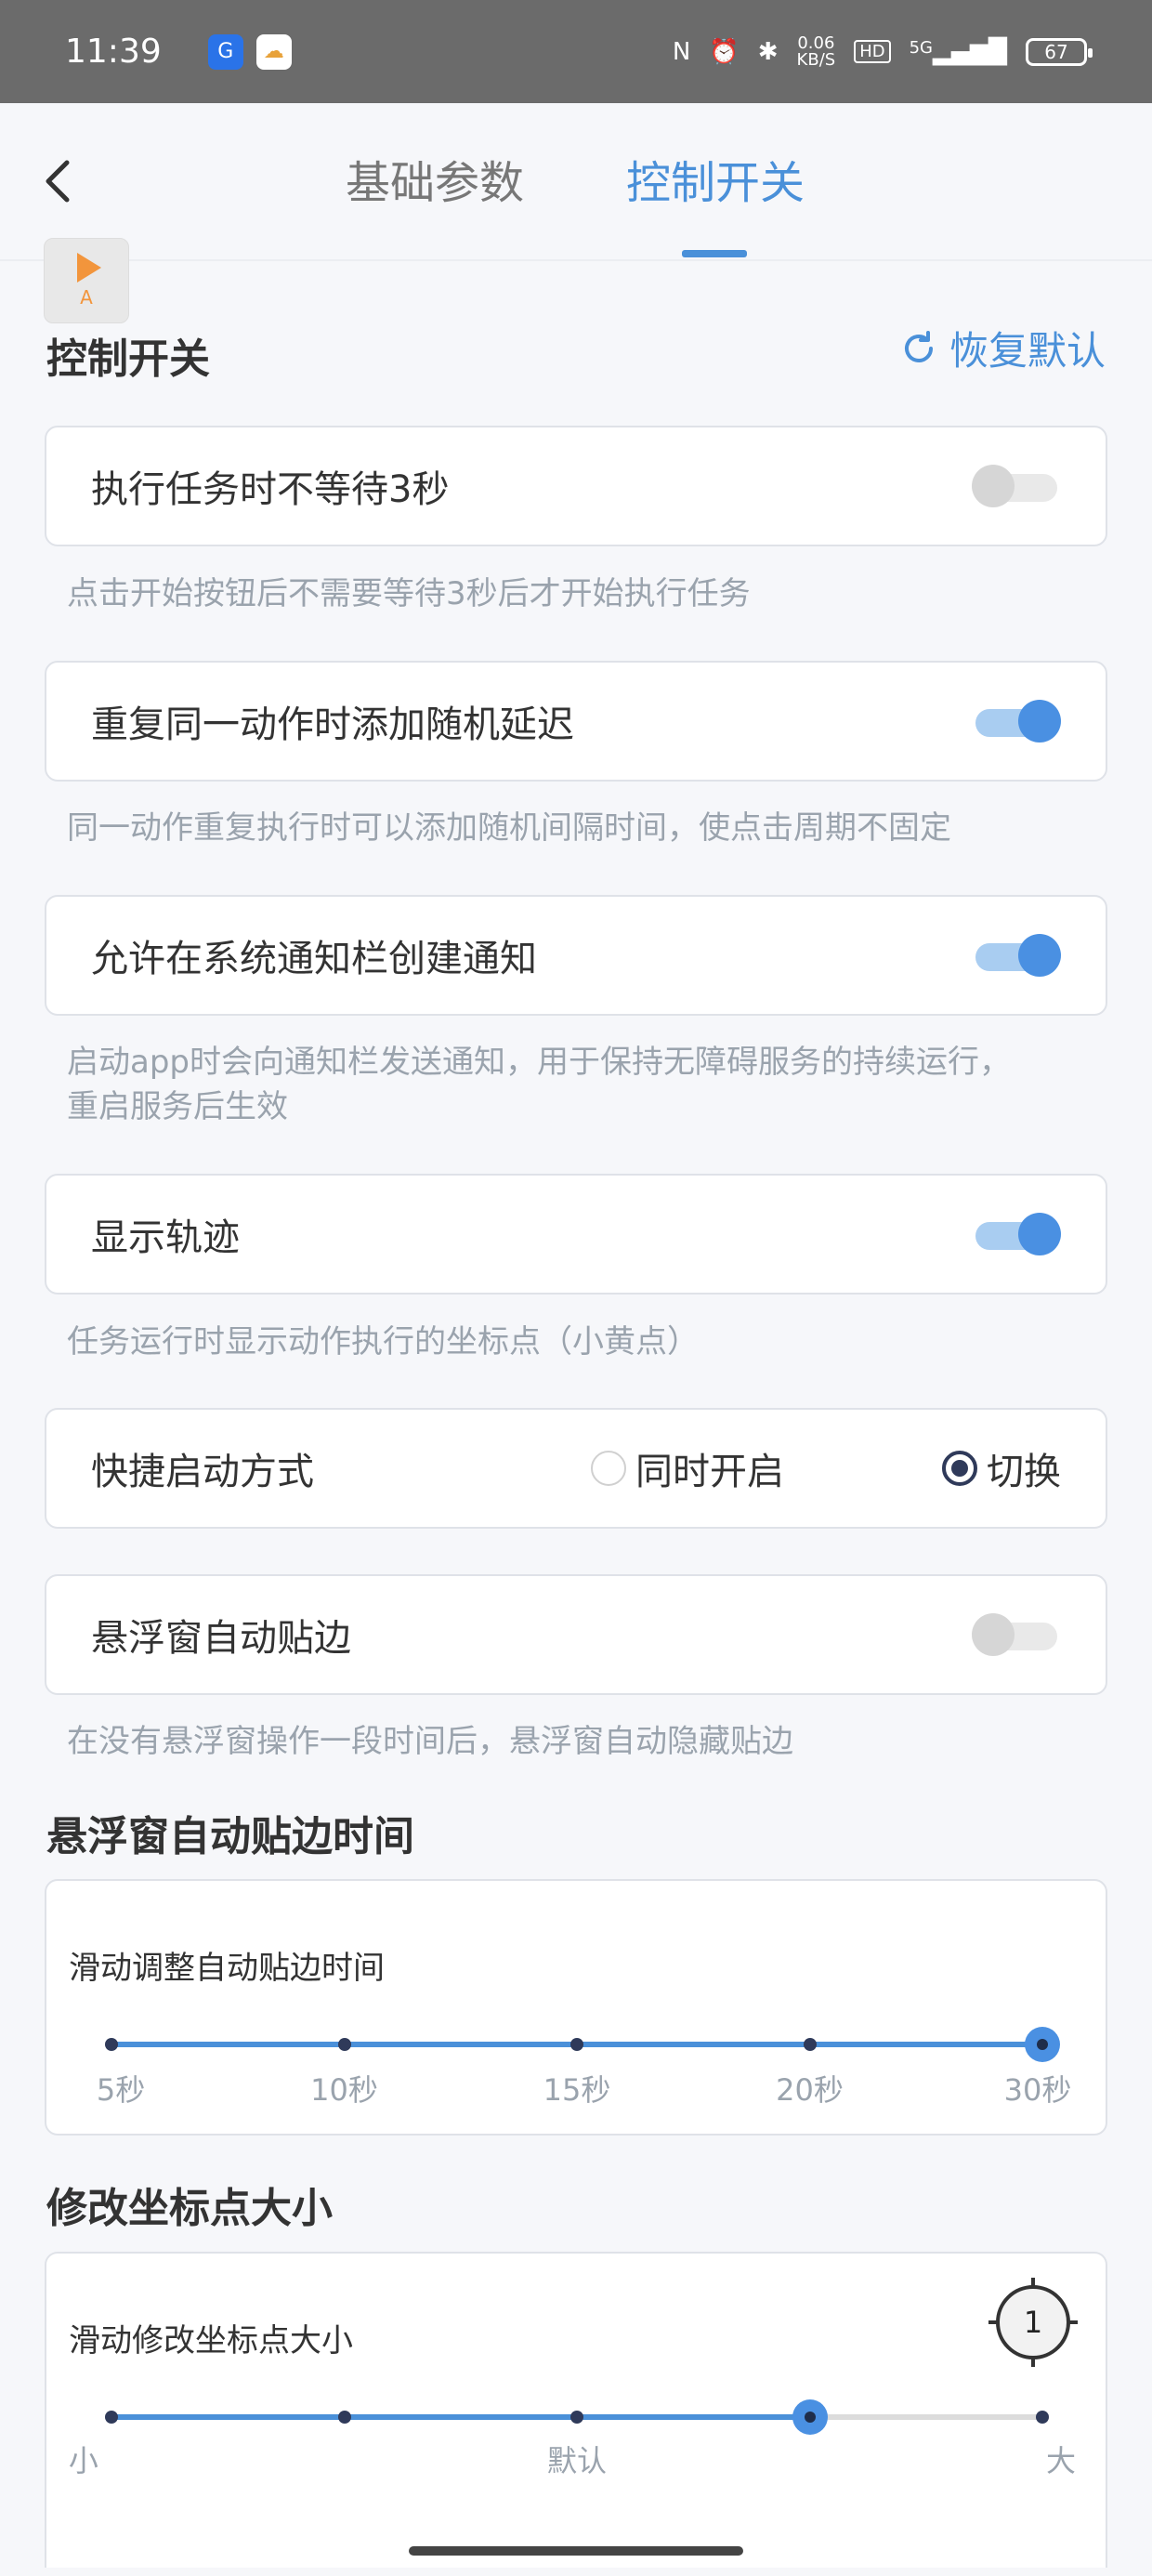 The height and width of the screenshot is (2576, 1152). What do you see at coordinates (89, 268) in the screenshot?
I see `play-icon` at bounding box center [89, 268].